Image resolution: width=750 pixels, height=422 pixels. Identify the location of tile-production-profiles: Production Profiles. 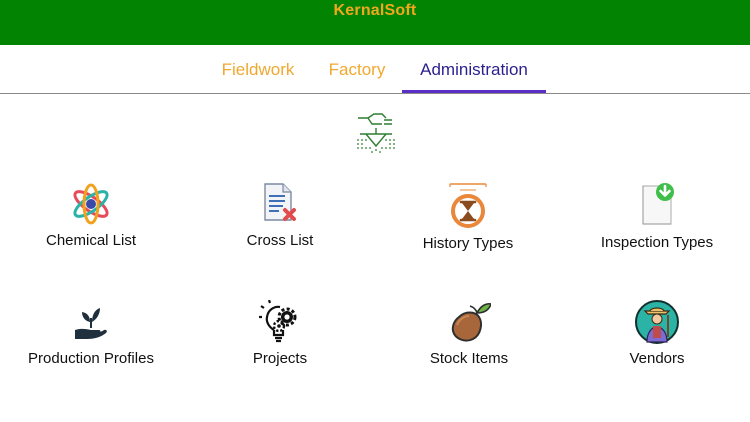
(92, 333).